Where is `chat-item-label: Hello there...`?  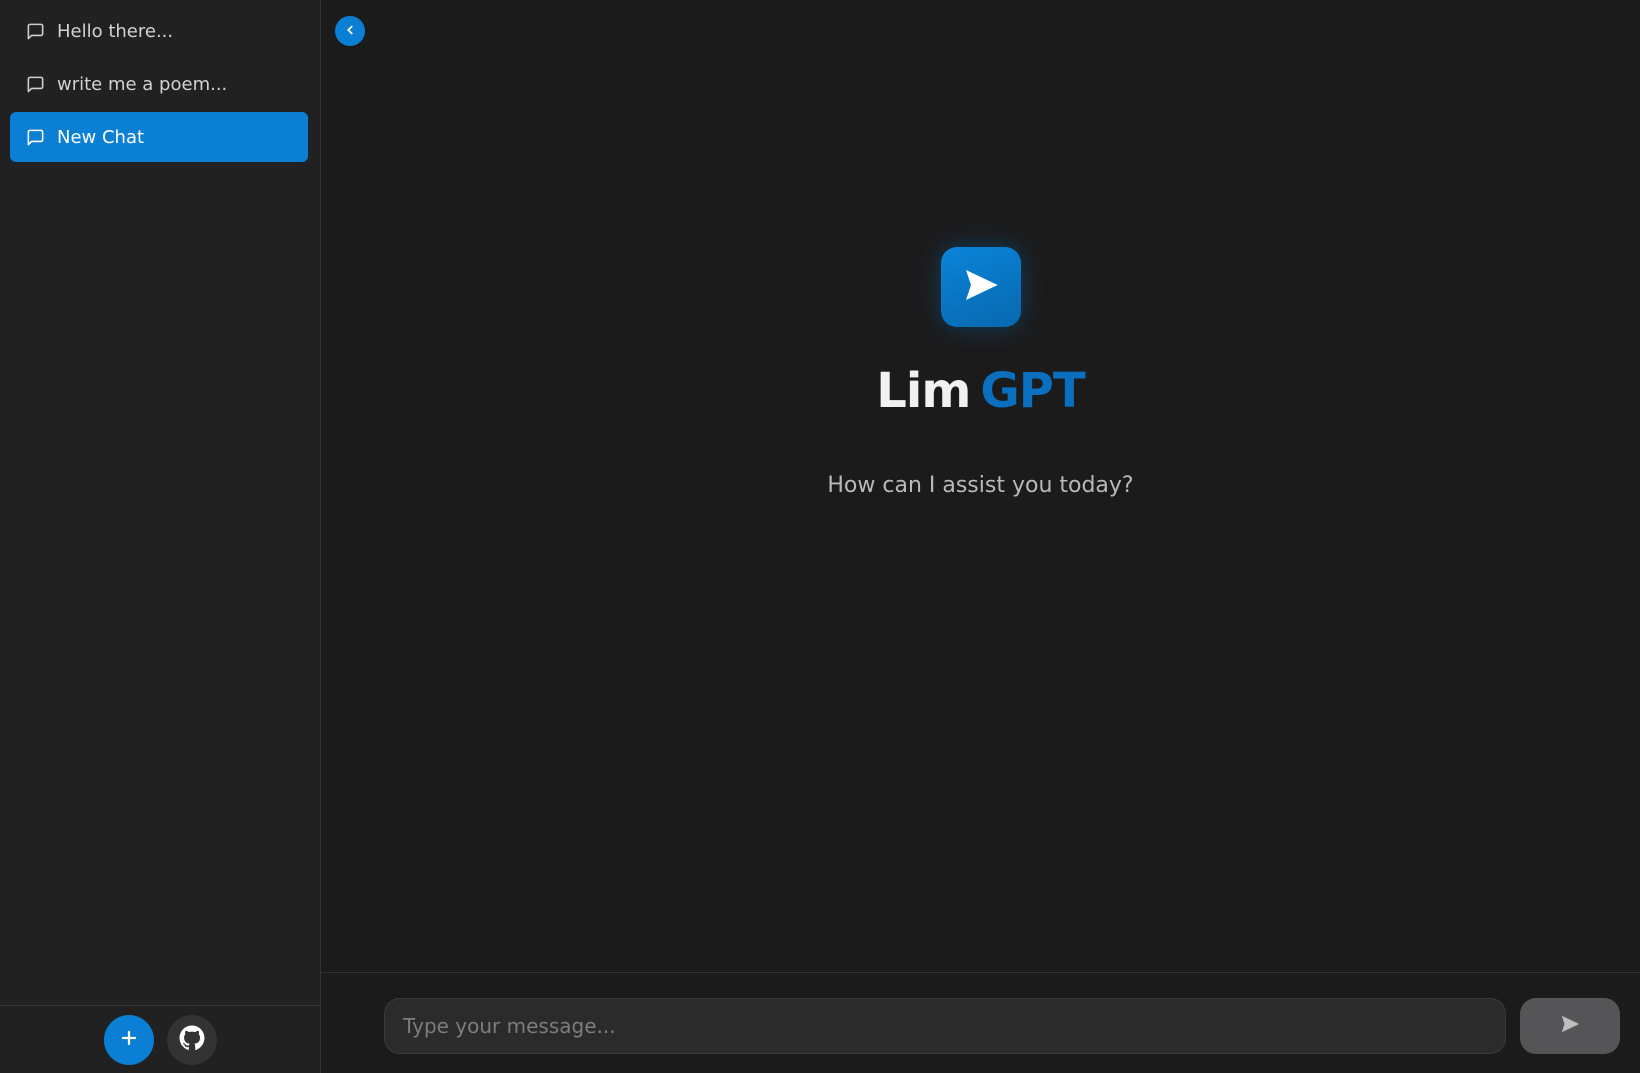
chat-item-label: Hello there... is located at coordinates (115, 31).